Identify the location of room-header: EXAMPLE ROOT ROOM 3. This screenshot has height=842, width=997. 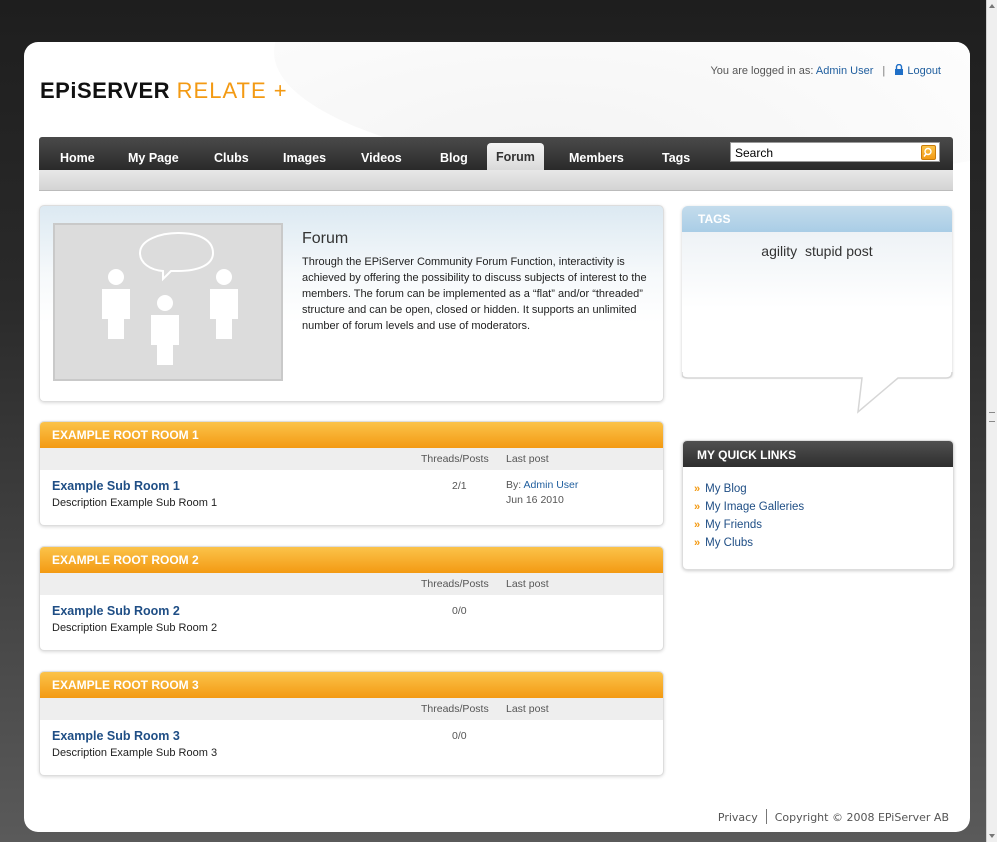
(351, 685).